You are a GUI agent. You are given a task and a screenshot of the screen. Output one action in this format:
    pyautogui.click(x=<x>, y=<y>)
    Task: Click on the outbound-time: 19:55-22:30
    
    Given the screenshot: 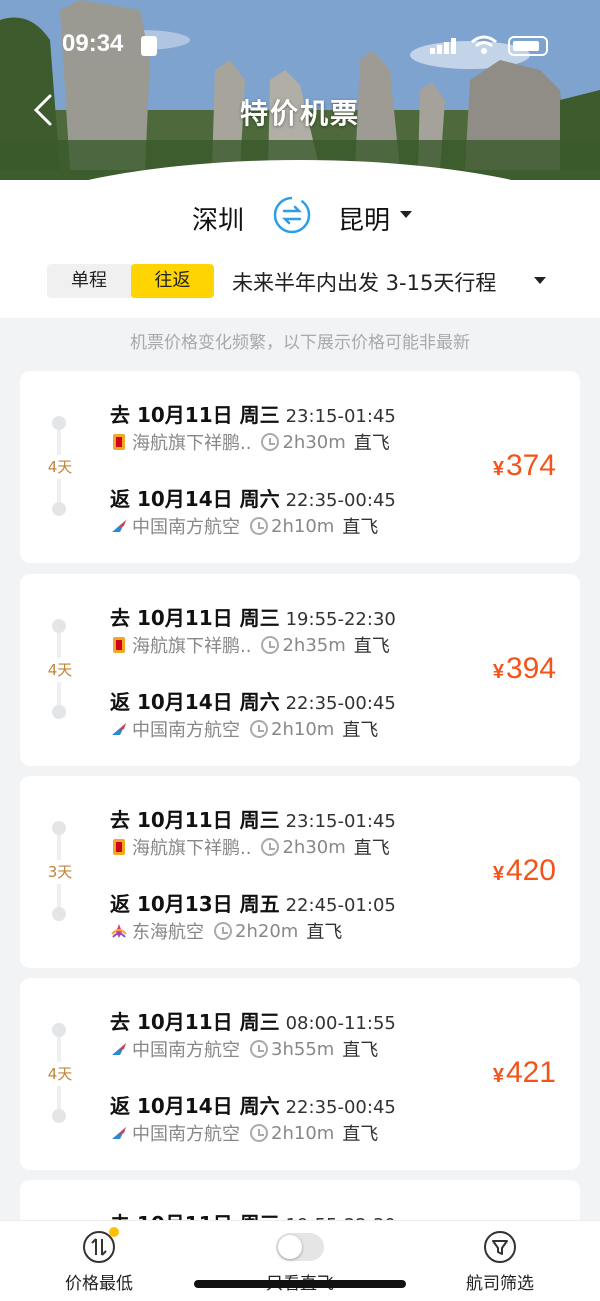 What is the action you would take?
    pyautogui.click(x=340, y=619)
    